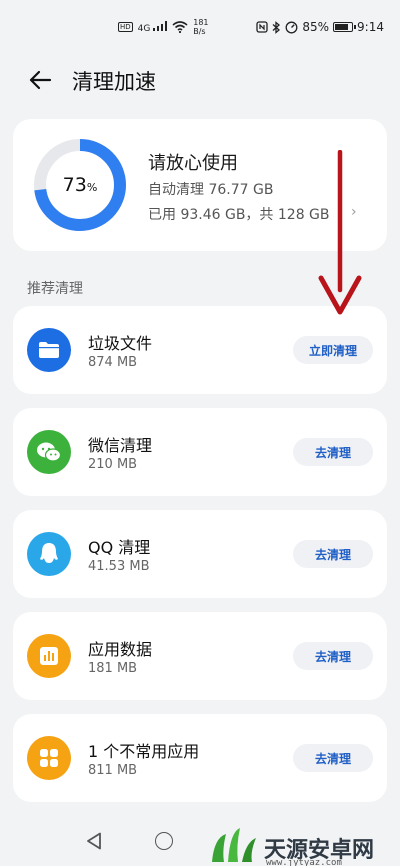  What do you see at coordinates (234, 845) in the screenshot?
I see `watermark-logo-icon` at bounding box center [234, 845].